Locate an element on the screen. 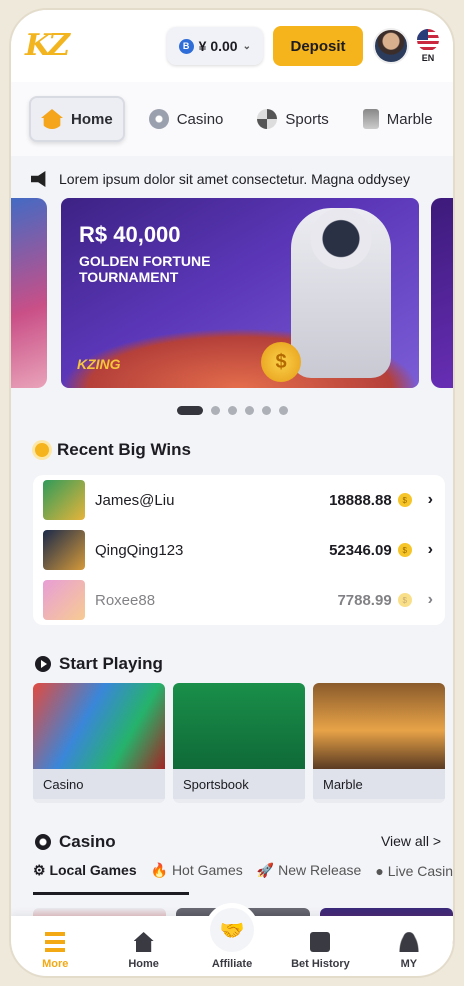  next-banner is located at coordinates (442, 293).